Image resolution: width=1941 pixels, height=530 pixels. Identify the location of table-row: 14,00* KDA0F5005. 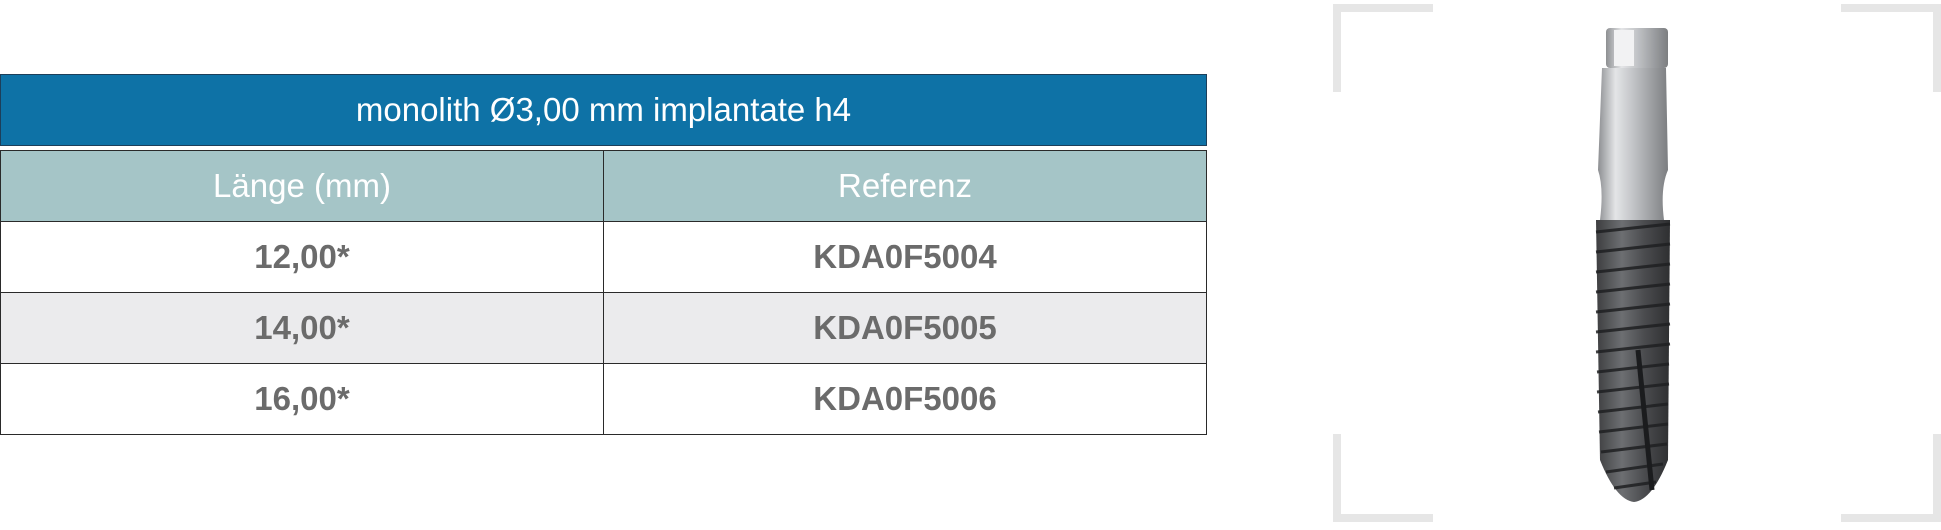
(603, 327).